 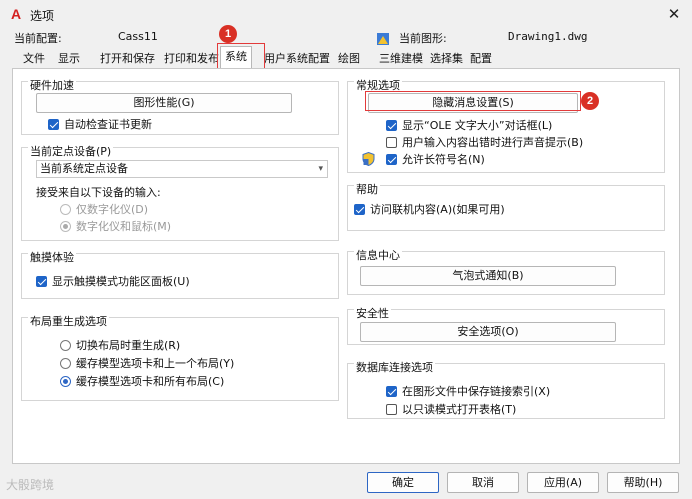 What do you see at coordinates (378, 255) in the screenshot?
I see `info-center-title: 信息中心` at bounding box center [378, 255].